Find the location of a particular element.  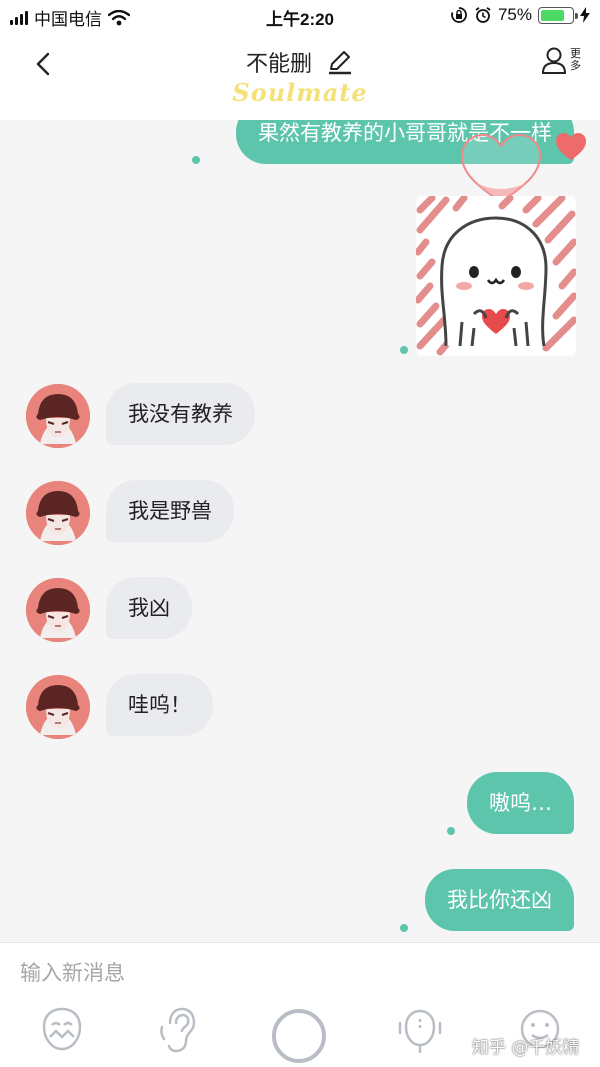

outgoing-message: 我比你还凶 is located at coordinates (499, 900).